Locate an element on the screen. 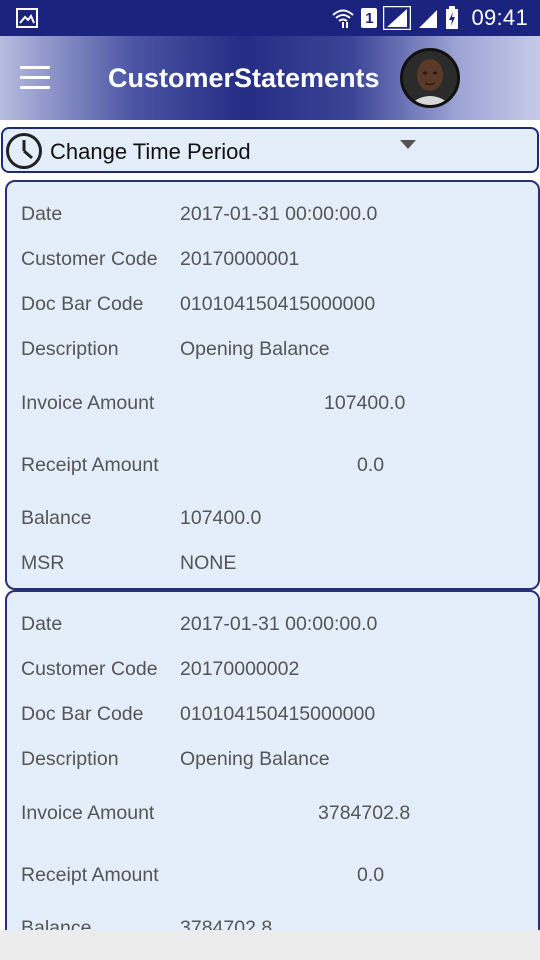 The image size is (540, 960). customer-code-value: 20170000002 is located at coordinates (240, 669).